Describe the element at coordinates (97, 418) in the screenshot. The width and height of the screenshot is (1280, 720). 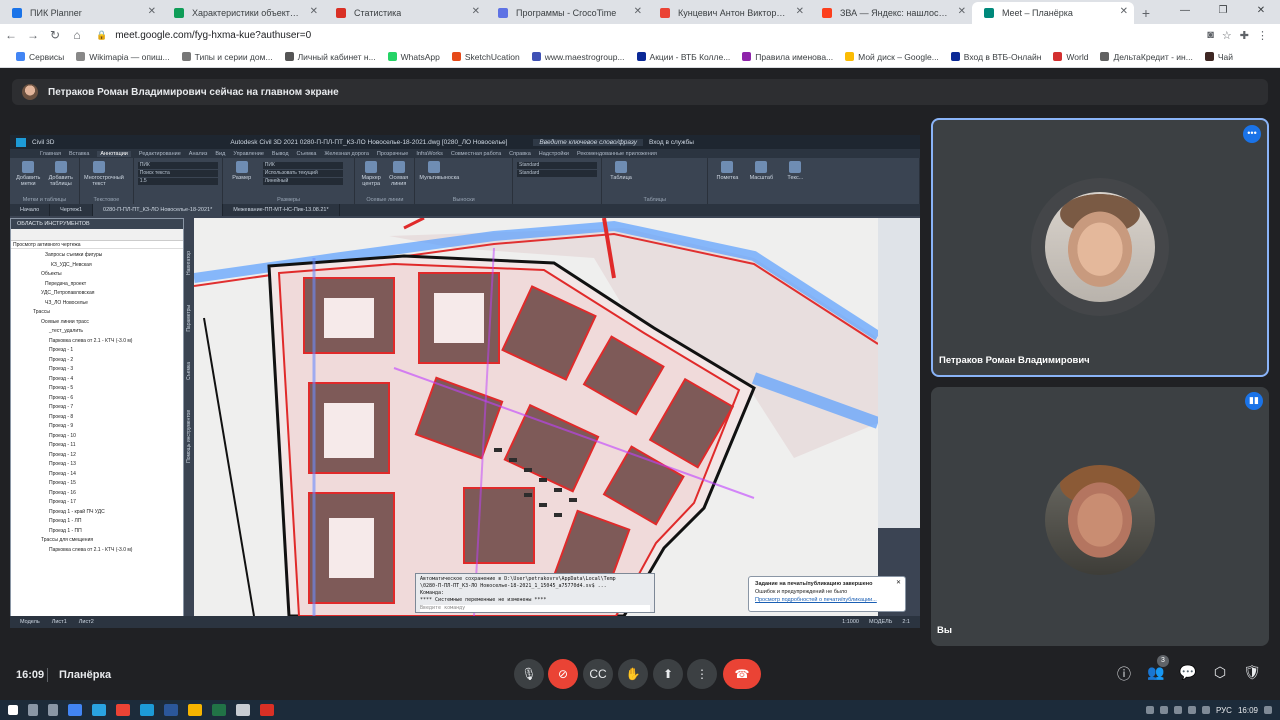
I see `tree-item: Проезд - 8` at that location.